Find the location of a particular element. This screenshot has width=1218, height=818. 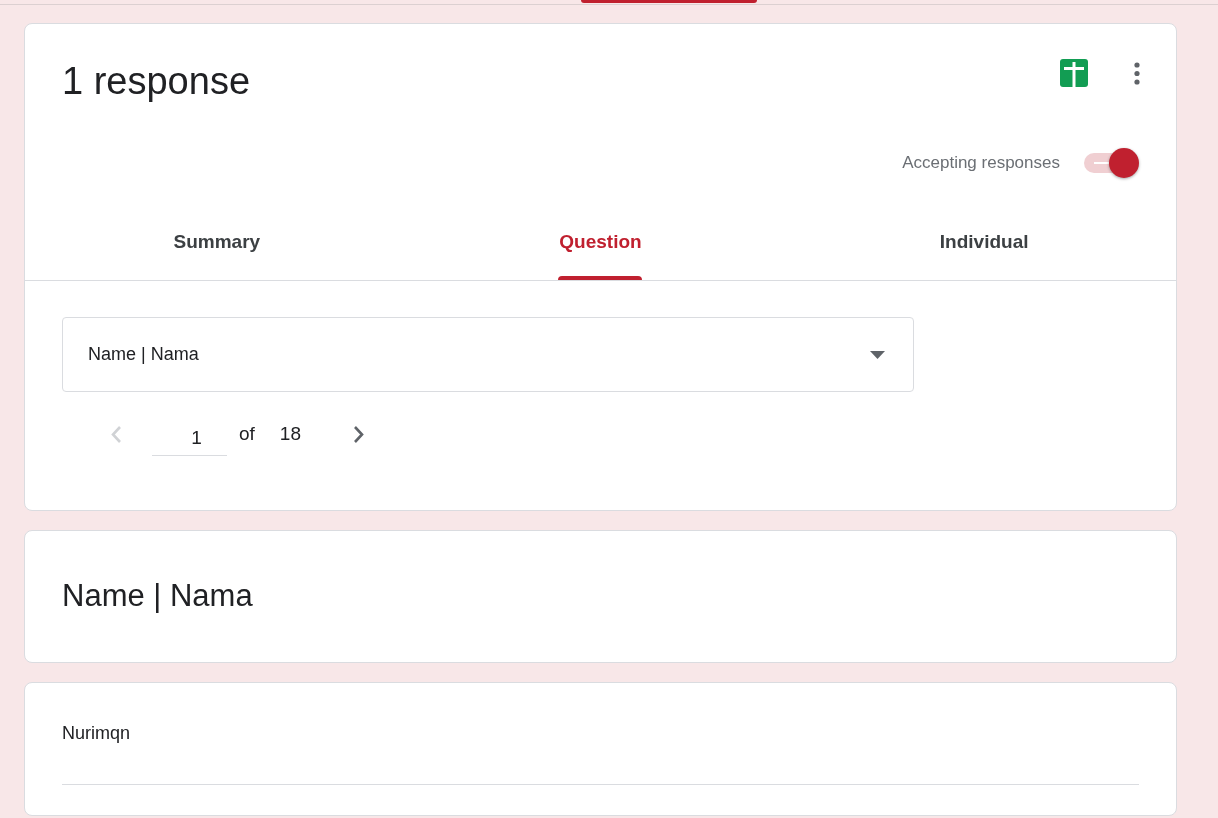

cross-tile-icon is located at coordinates (1074, 73).